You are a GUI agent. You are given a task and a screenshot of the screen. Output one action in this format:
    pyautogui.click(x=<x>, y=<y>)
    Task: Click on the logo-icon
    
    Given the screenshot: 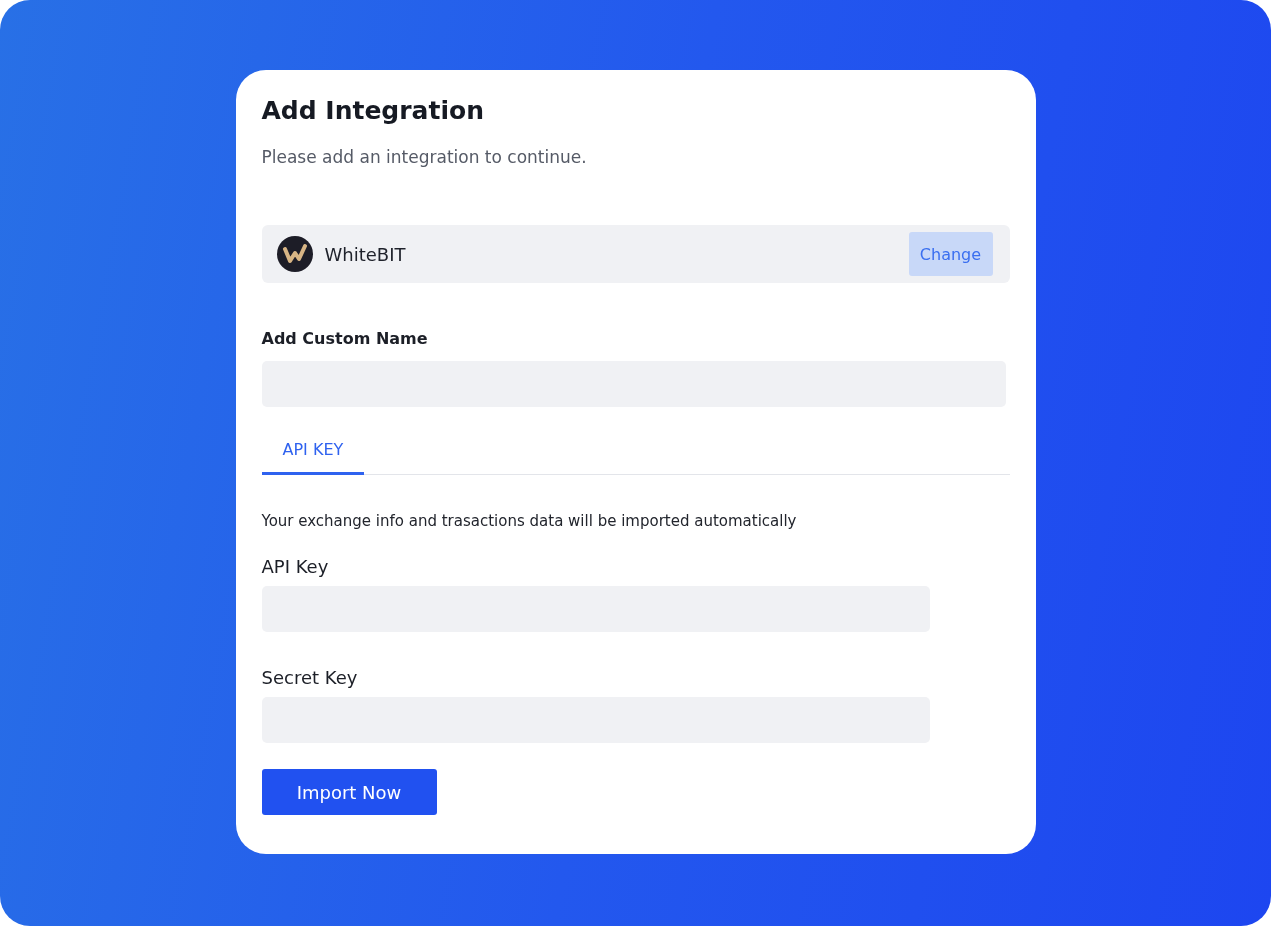 What is the action you would take?
    pyautogui.click(x=294, y=254)
    